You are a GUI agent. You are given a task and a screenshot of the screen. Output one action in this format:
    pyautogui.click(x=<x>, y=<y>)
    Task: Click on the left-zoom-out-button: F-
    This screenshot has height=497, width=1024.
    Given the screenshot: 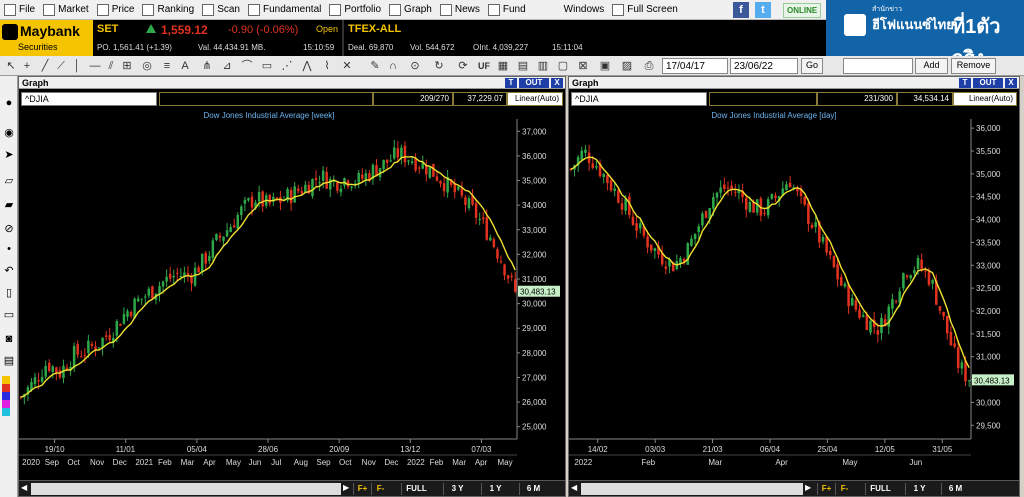 What is the action you would take?
    pyautogui.click(x=380, y=489)
    